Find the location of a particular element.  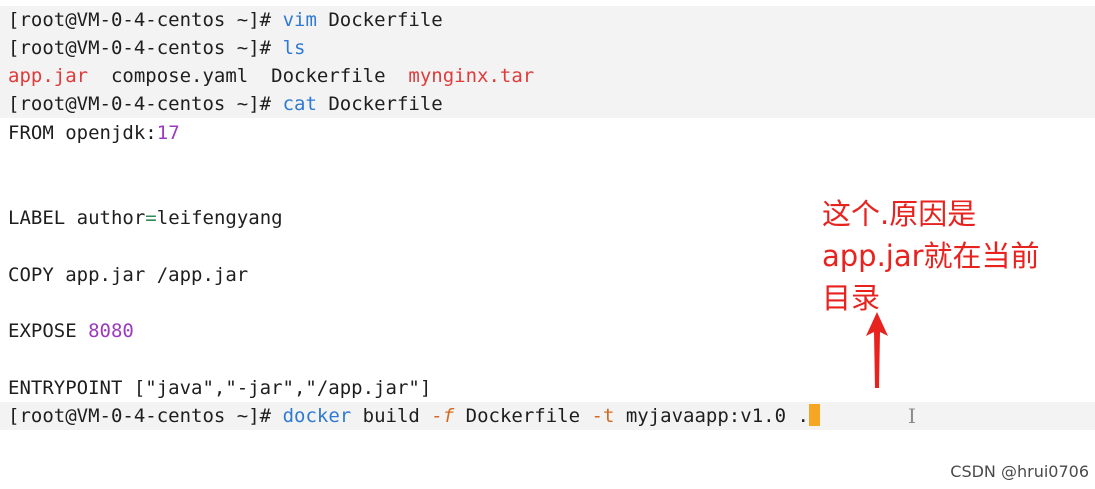

annotation-note: 这个.原因是 app.jar就在当前 目录 is located at coordinates (931, 256).